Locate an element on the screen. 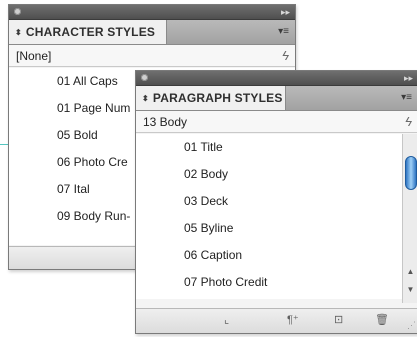  current-style-label: 13 Body is located at coordinates (165, 121).